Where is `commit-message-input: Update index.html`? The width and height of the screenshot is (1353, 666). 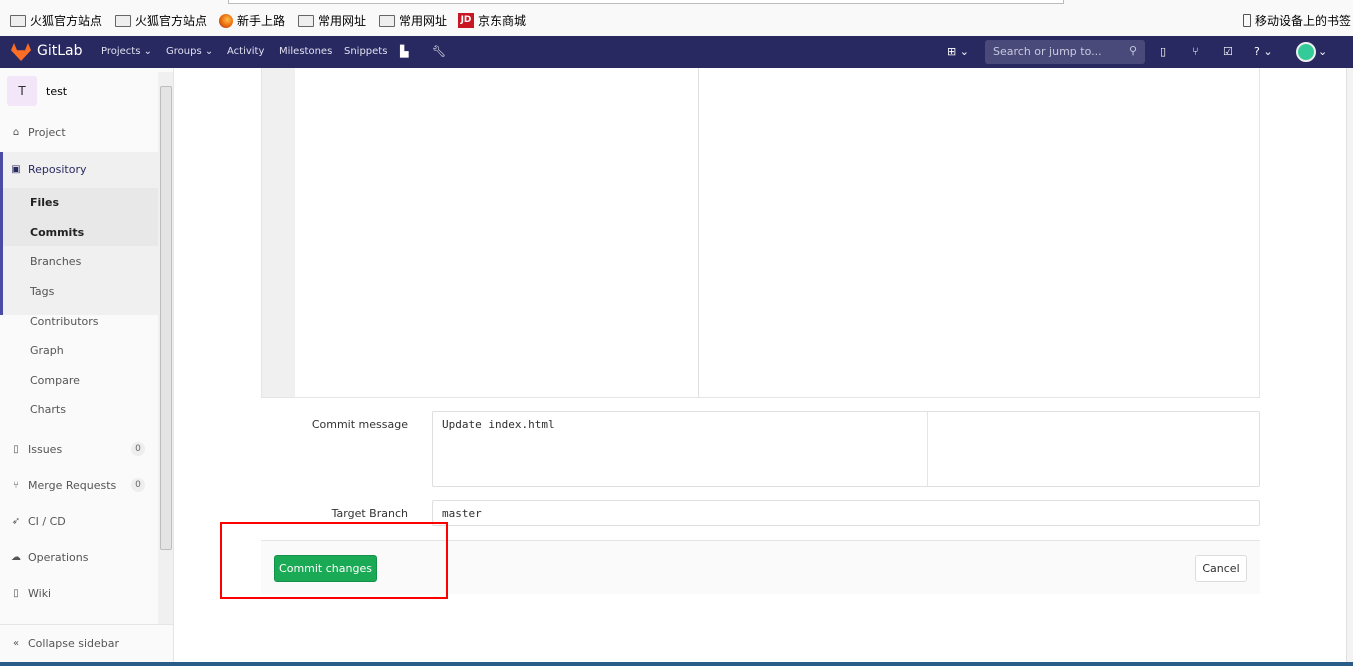 commit-message-input: Update index.html is located at coordinates (846, 449).